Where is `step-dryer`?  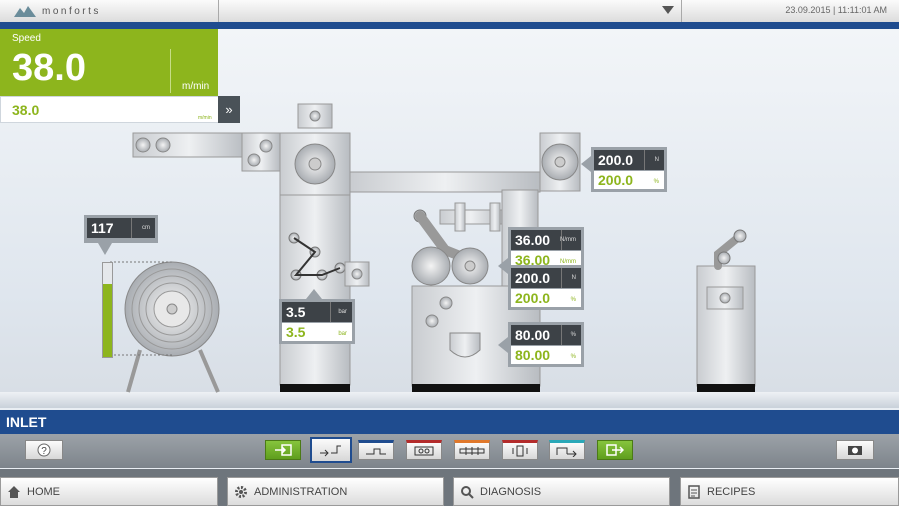
step-dryer is located at coordinates (424, 450).